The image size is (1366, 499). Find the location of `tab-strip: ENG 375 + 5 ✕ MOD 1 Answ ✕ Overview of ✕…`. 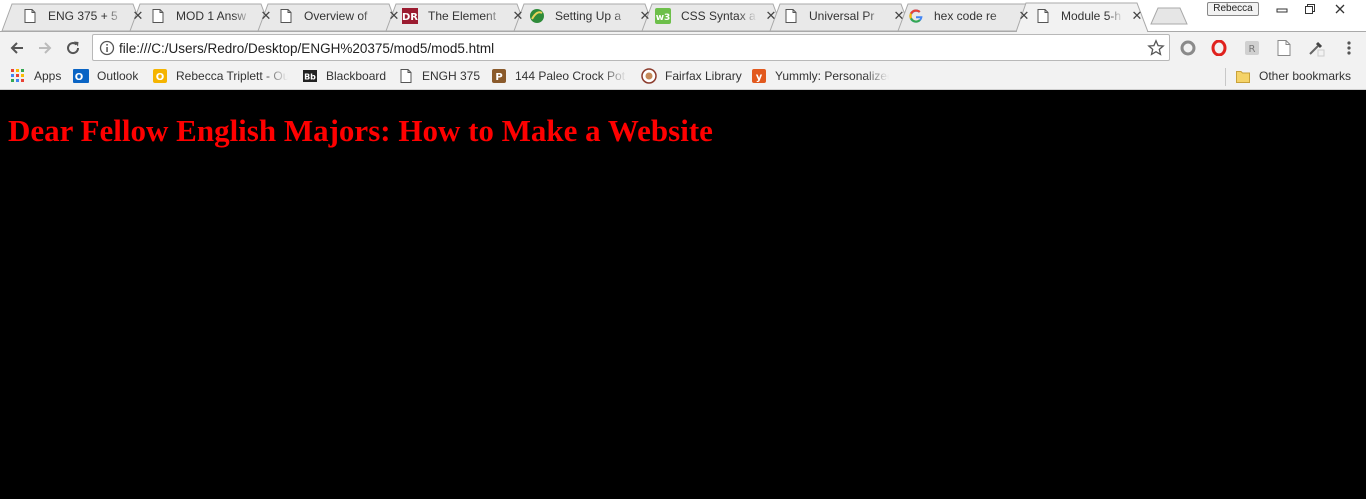

tab-strip: ENG 375 + 5 ✕ MOD 1 Answ ✕ Overview of ✕… is located at coordinates (683, 16).